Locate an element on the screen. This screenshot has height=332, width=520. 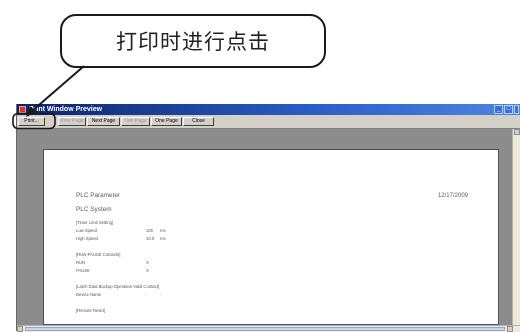
maximize-icon: □ is located at coordinates (508, 109).